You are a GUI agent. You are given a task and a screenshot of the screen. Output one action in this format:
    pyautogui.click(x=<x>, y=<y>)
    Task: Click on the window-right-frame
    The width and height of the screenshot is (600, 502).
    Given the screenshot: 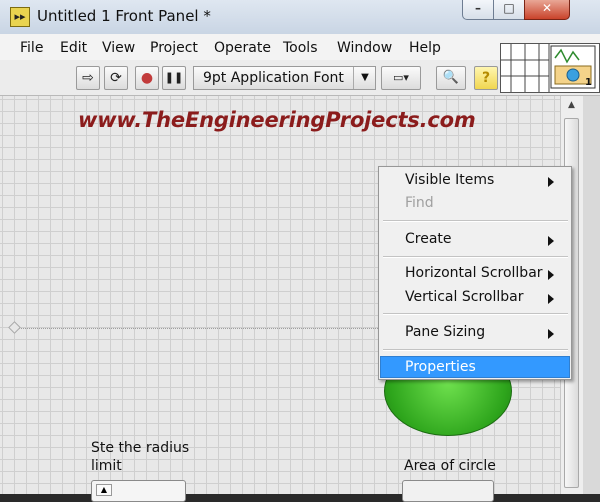 What is the action you would take?
    pyautogui.click(x=591, y=295)
    